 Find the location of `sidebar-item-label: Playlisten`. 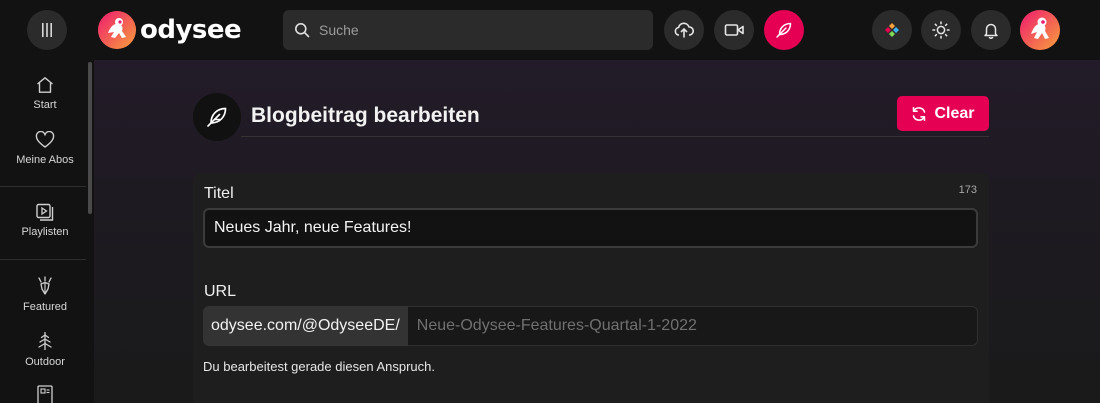

sidebar-item-label: Playlisten is located at coordinates (45, 232).